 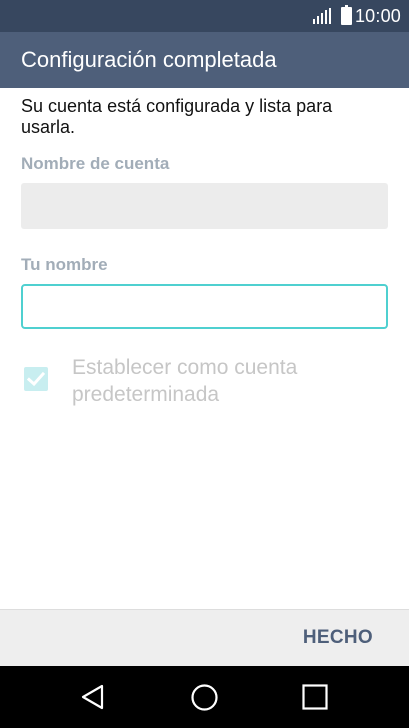 What do you see at coordinates (95, 163) in the screenshot?
I see `account-name-label: Nombre de cuenta` at bounding box center [95, 163].